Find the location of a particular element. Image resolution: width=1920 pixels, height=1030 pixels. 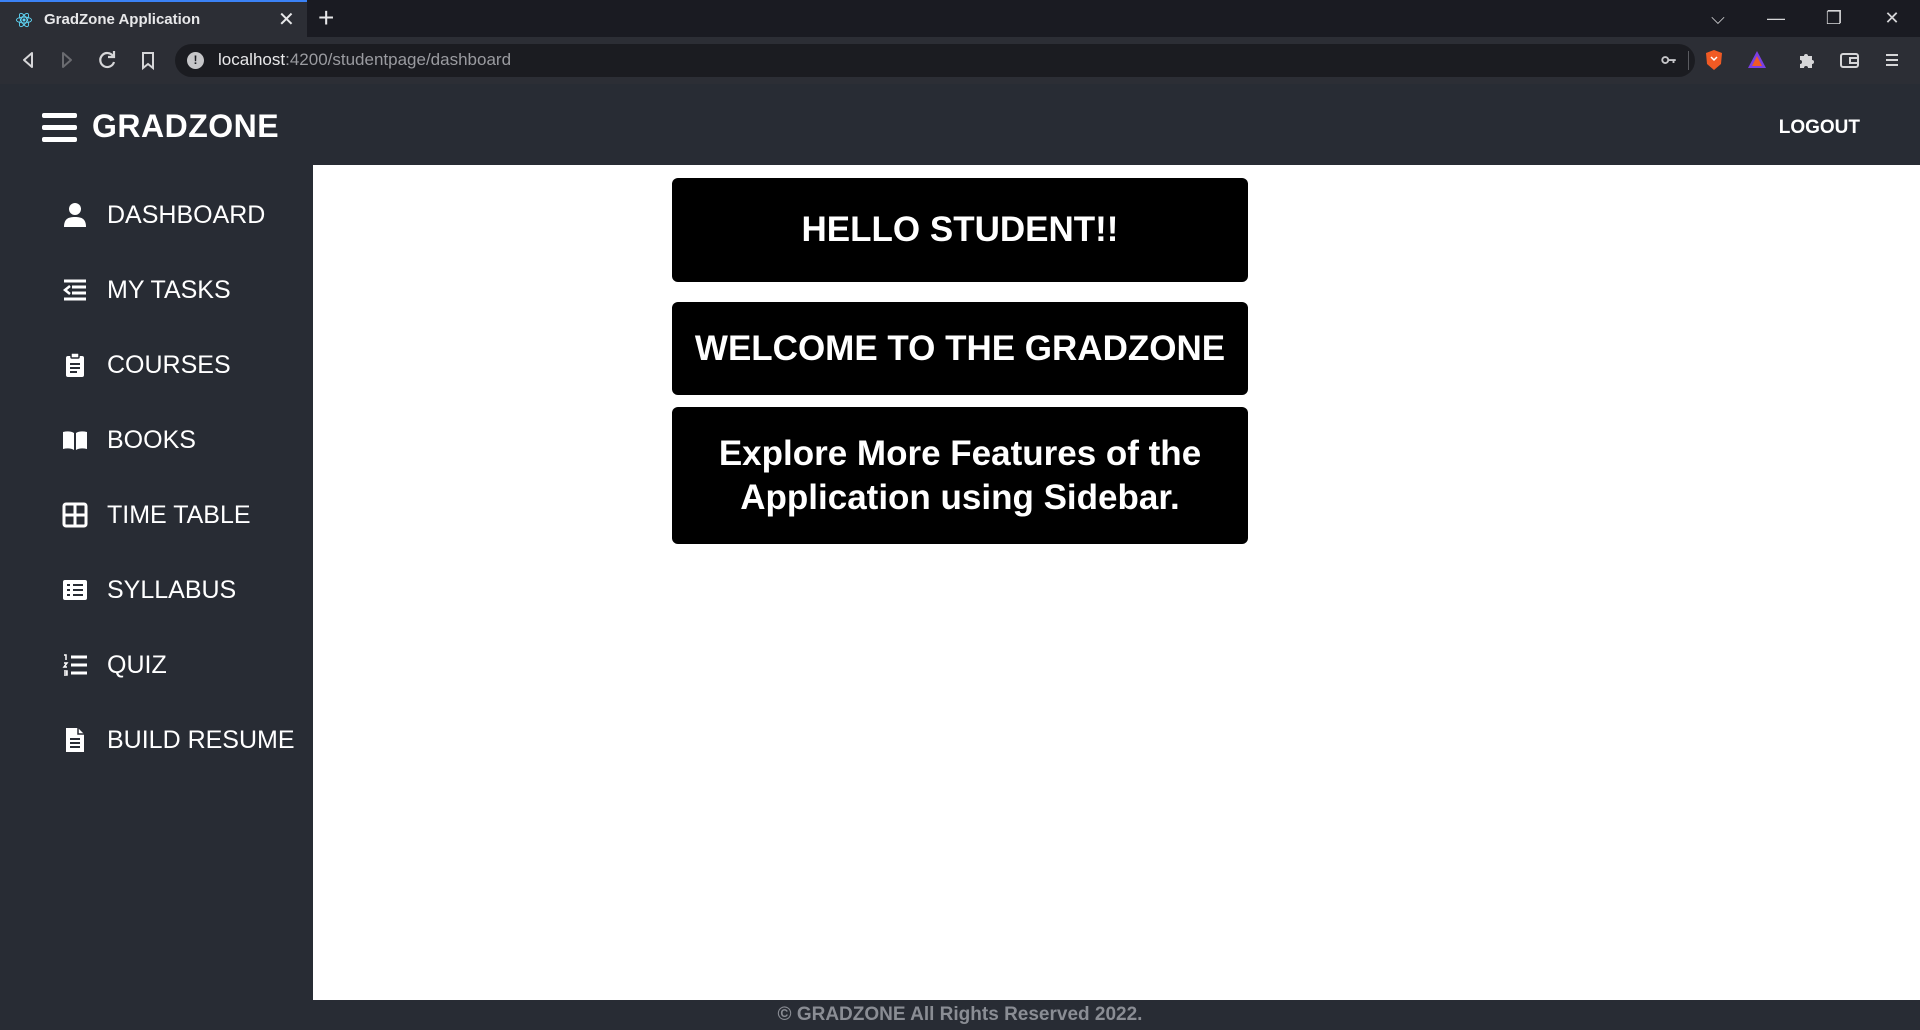

tab-search-icon: ⌵ is located at coordinates (1718, 18).